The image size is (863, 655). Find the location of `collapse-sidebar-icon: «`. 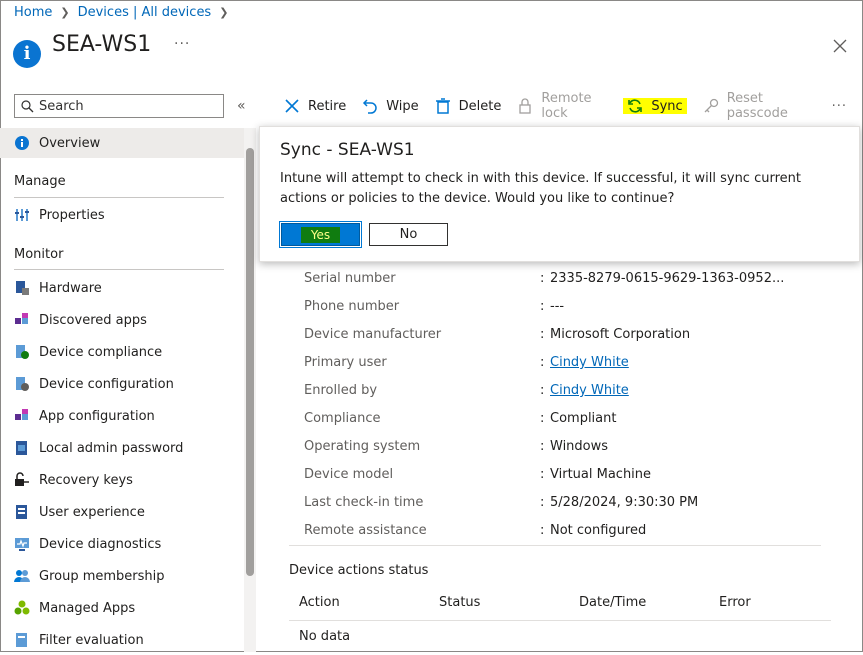

collapse-sidebar-icon: « is located at coordinates (241, 106).